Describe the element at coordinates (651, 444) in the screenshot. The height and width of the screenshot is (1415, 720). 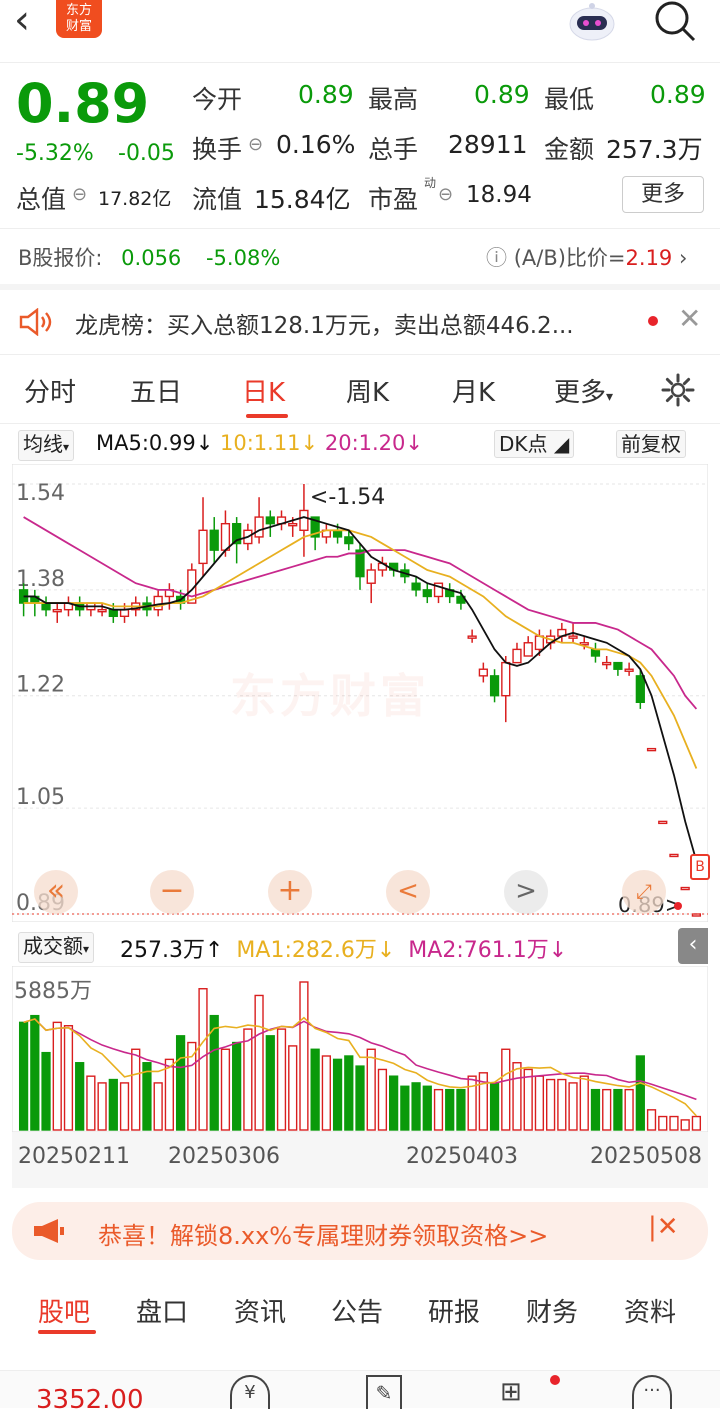
I see `adjust-button: 前复权` at that location.